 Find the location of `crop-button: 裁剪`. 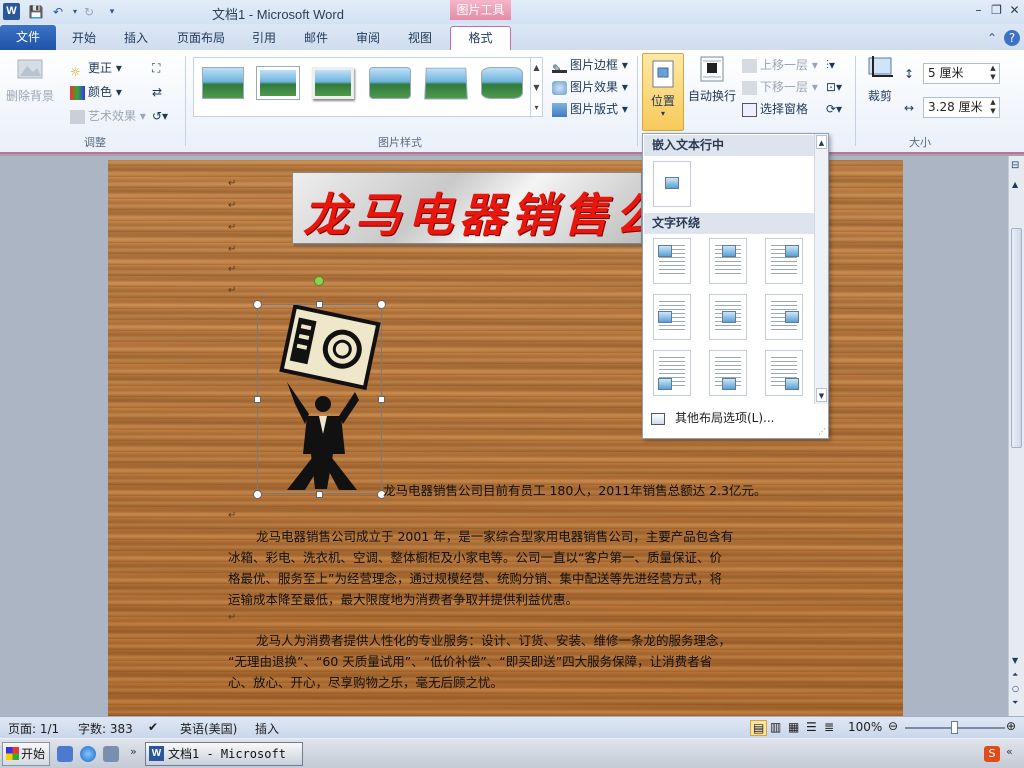

crop-button: 裁剪 is located at coordinates (880, 79).